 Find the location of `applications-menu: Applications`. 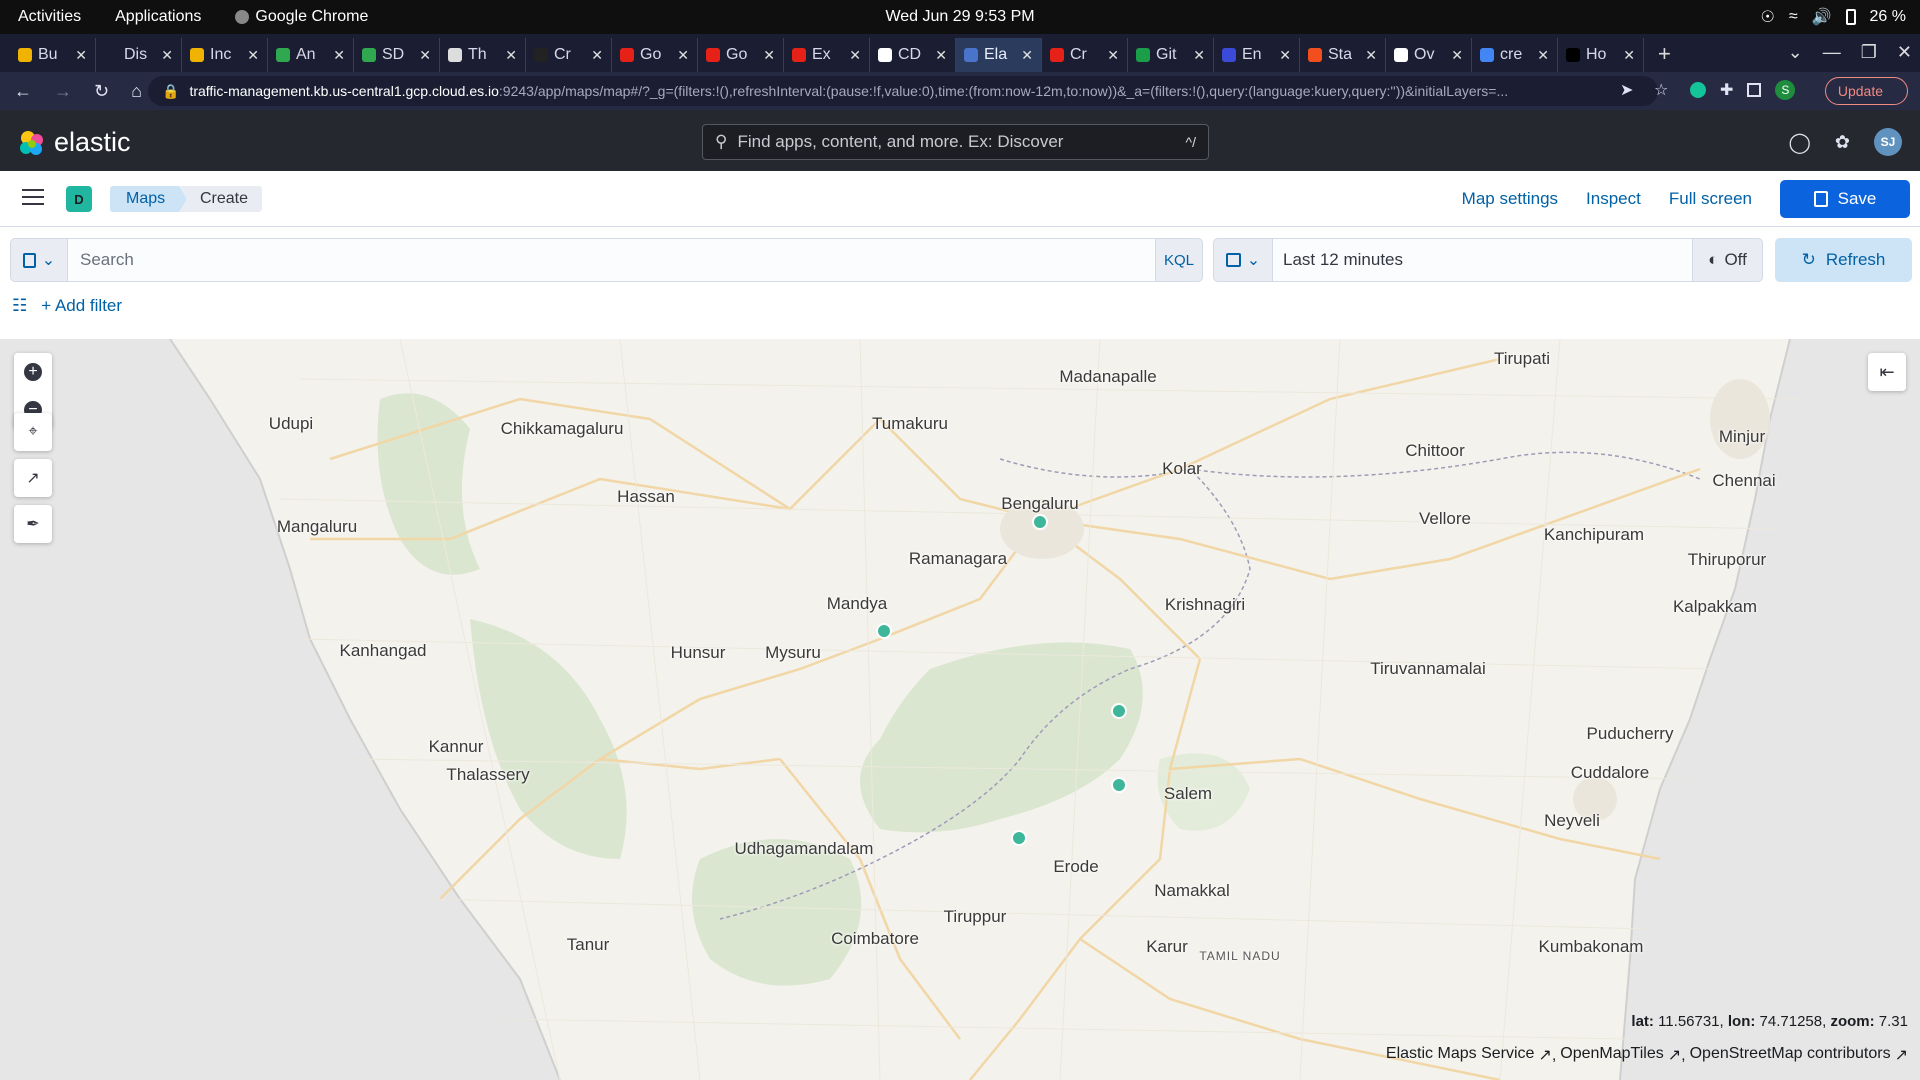

applications-menu: Applications is located at coordinates (158, 17).